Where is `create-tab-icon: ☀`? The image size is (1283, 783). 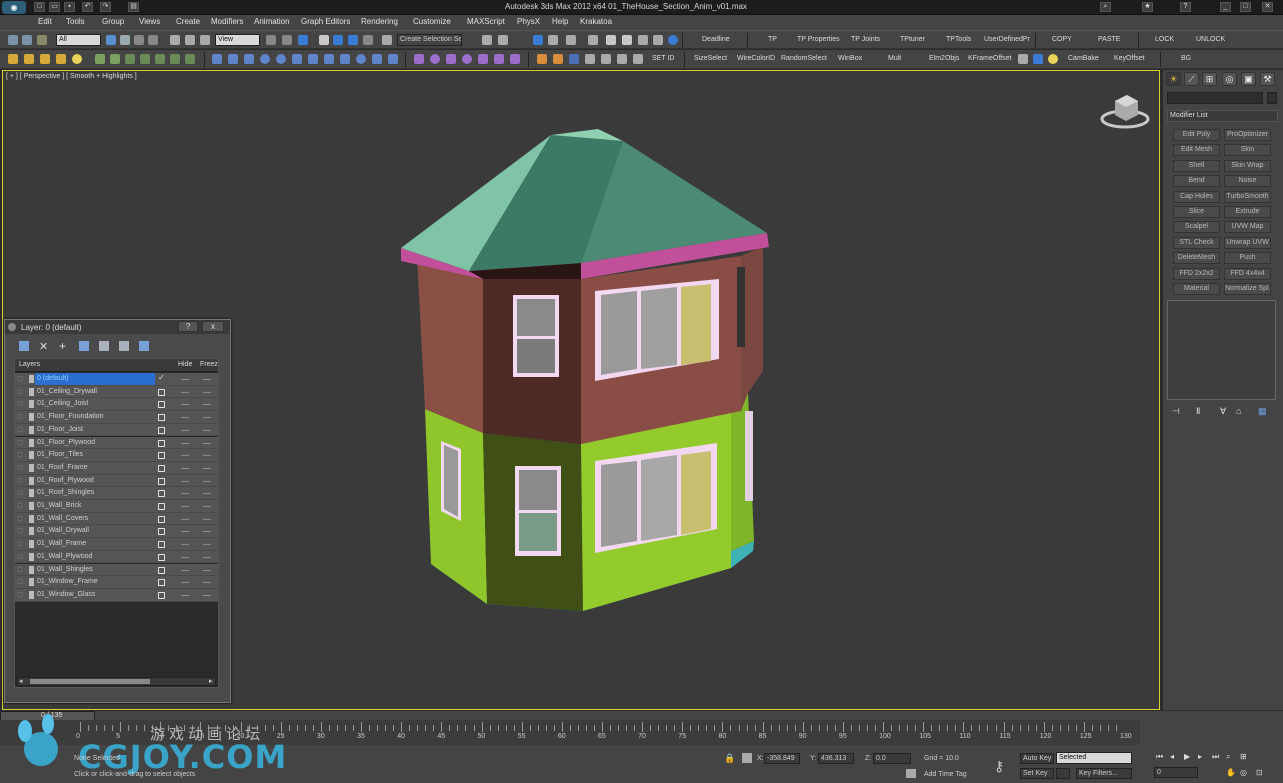 create-tab-icon: ☀ is located at coordinates (1173, 79).